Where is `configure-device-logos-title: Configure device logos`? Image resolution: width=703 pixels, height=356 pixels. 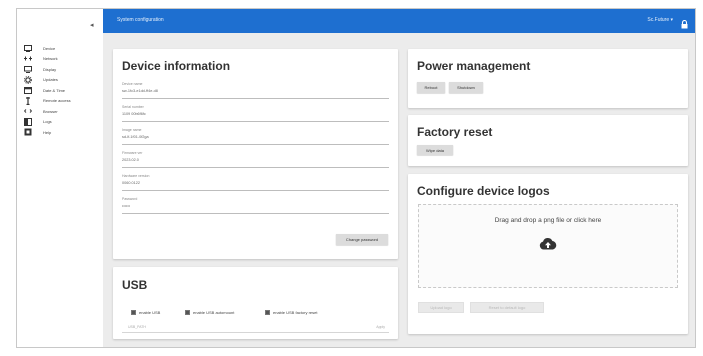
configure-device-logos-title: Configure device logos is located at coordinates (483, 191).